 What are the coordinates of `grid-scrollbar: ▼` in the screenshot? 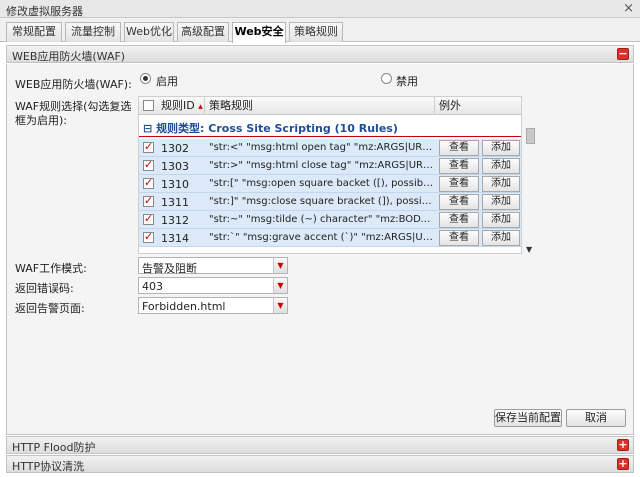 It's located at (530, 184).